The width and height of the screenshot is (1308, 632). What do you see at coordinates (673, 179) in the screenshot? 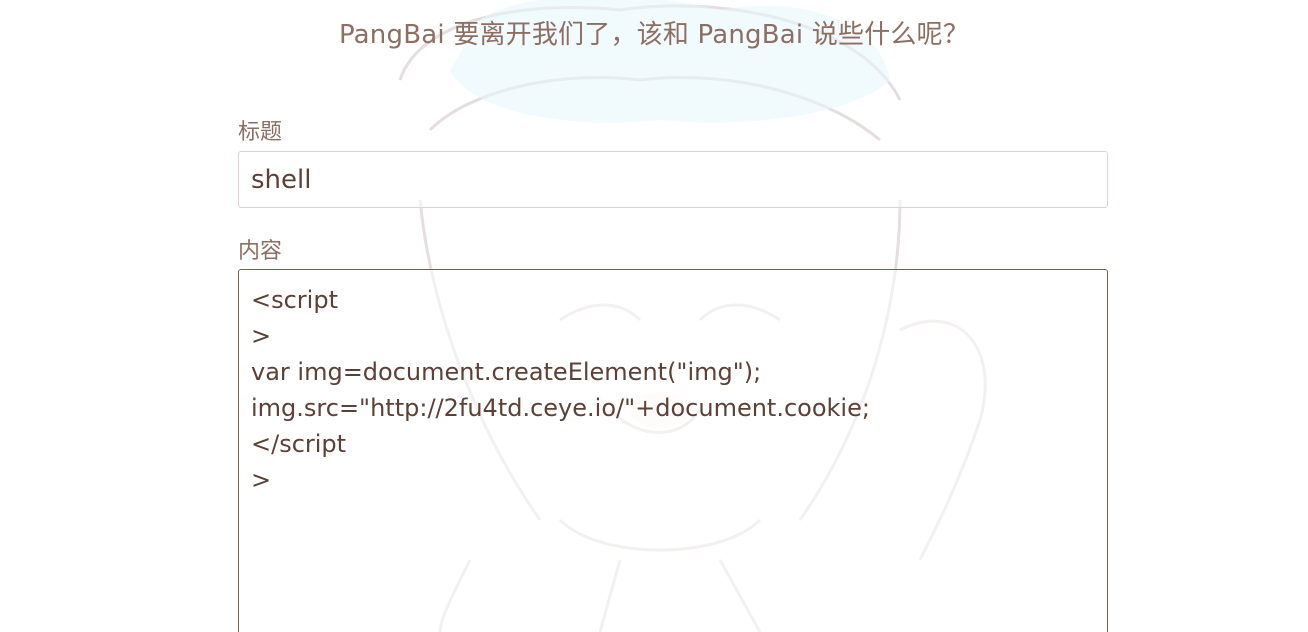
I see `title-input` at bounding box center [673, 179].